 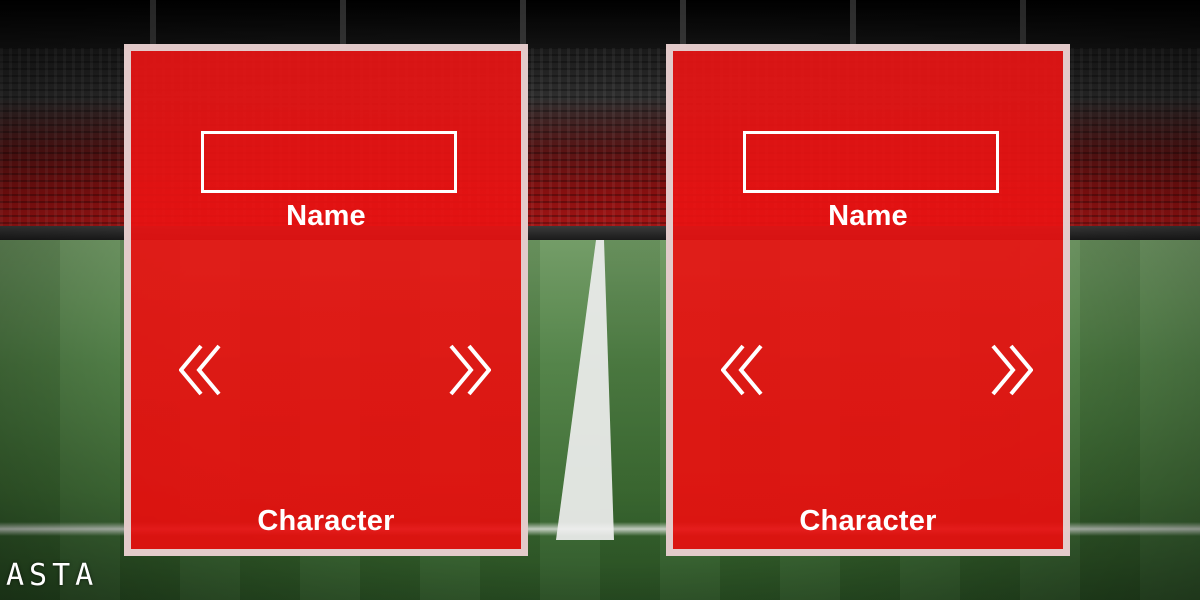 I want to click on player-two-next-character-button, so click(x=1006, y=370).